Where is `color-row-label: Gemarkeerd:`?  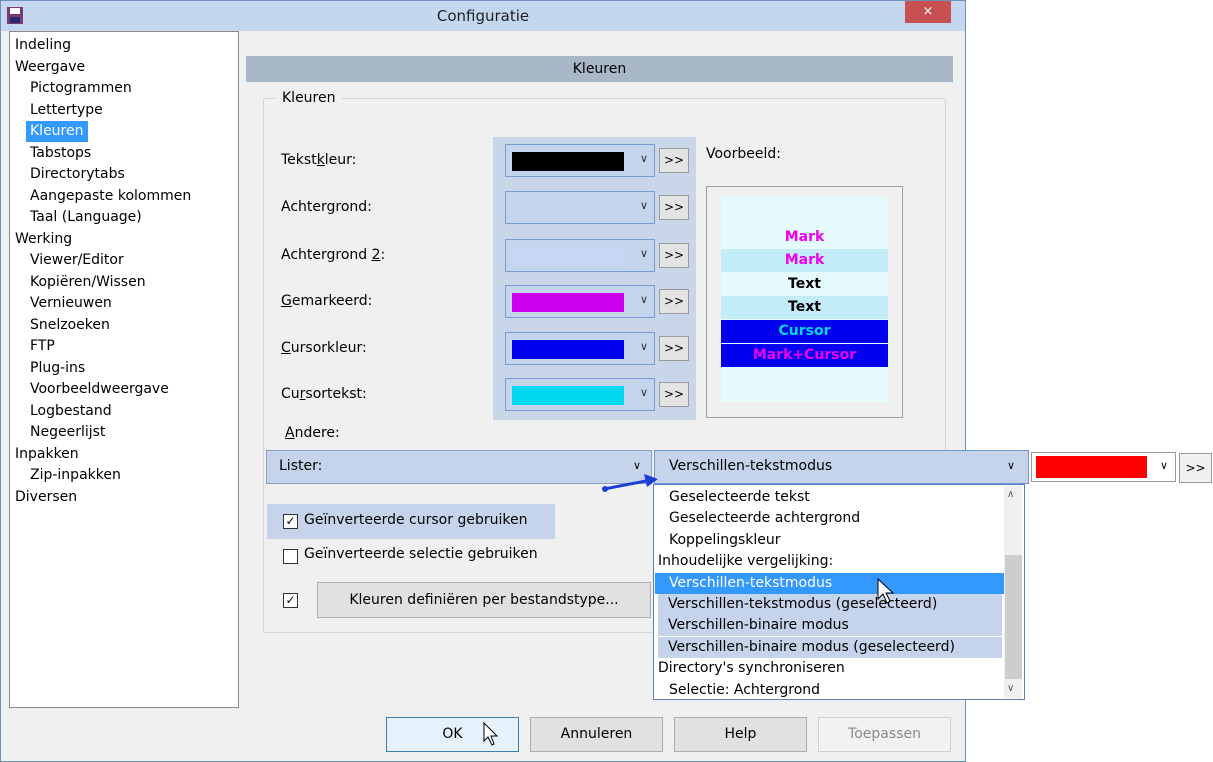
color-row-label: Gemarkeerd: is located at coordinates (327, 301).